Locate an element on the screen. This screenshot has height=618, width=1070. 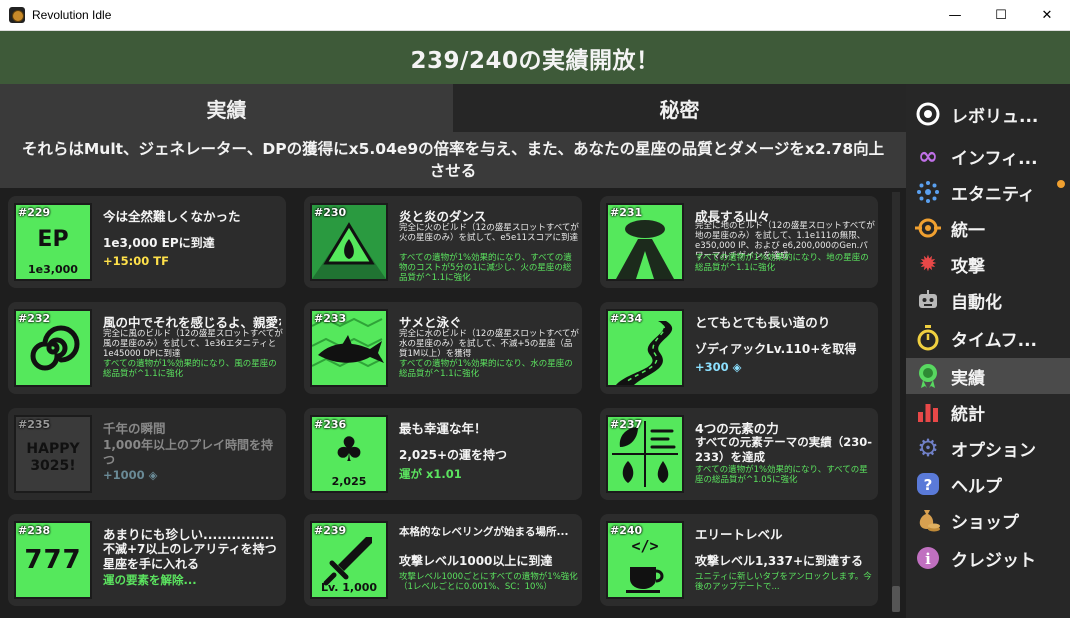
maximize-button: ☐ is located at coordinates (1001, 15).